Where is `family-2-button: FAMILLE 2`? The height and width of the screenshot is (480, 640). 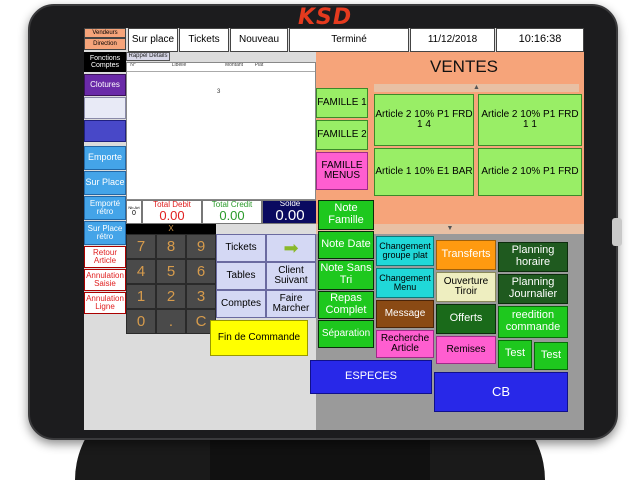 family-2-button: FAMILLE 2 is located at coordinates (342, 135).